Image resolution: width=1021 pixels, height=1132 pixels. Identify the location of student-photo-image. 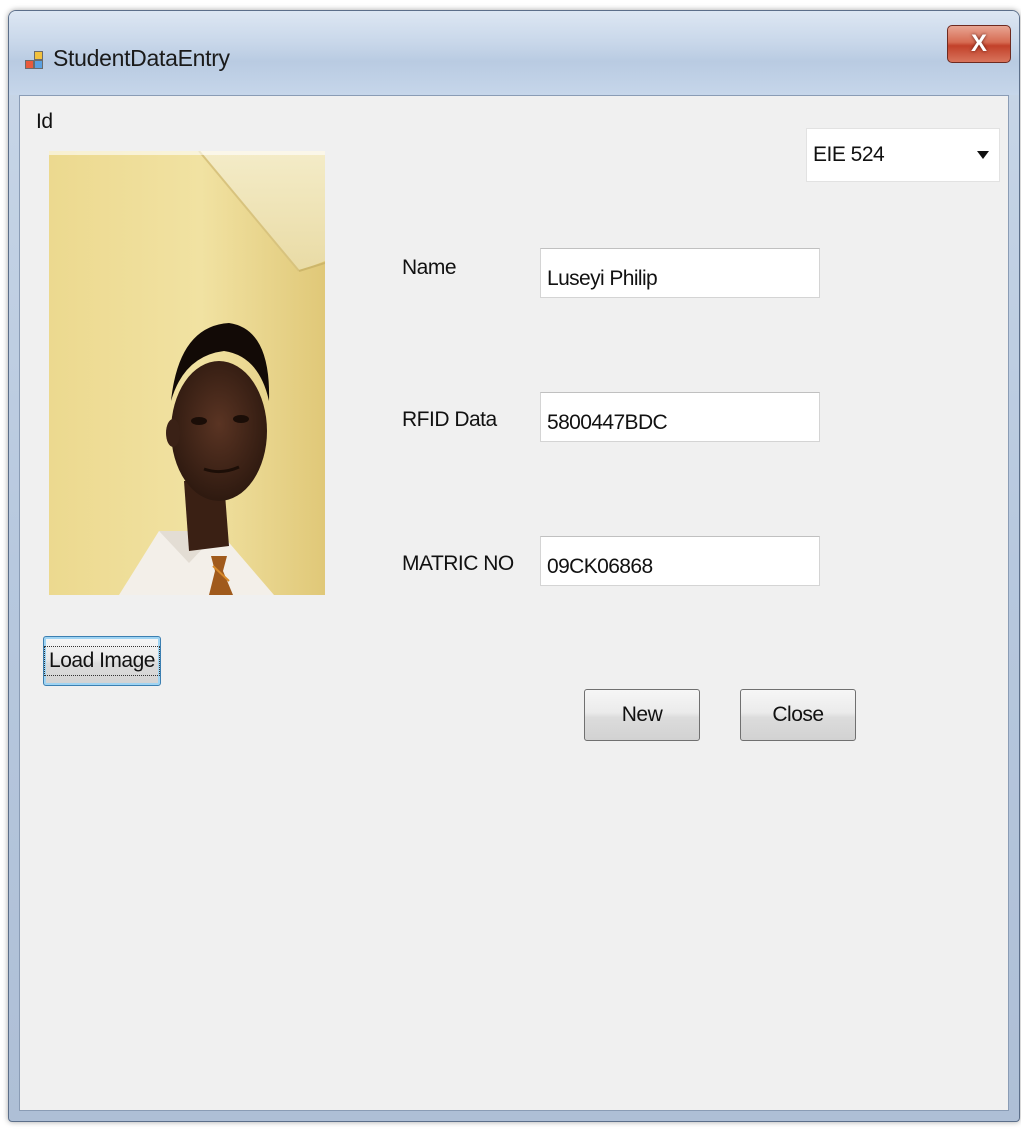
(187, 373).